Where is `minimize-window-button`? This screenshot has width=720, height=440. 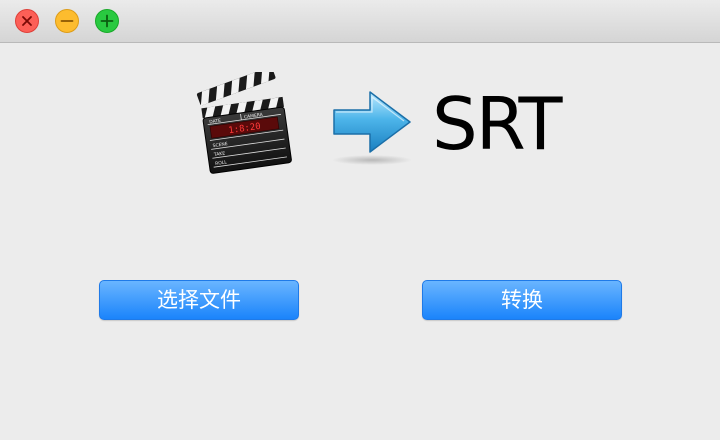
minimize-window-button is located at coordinates (67, 21).